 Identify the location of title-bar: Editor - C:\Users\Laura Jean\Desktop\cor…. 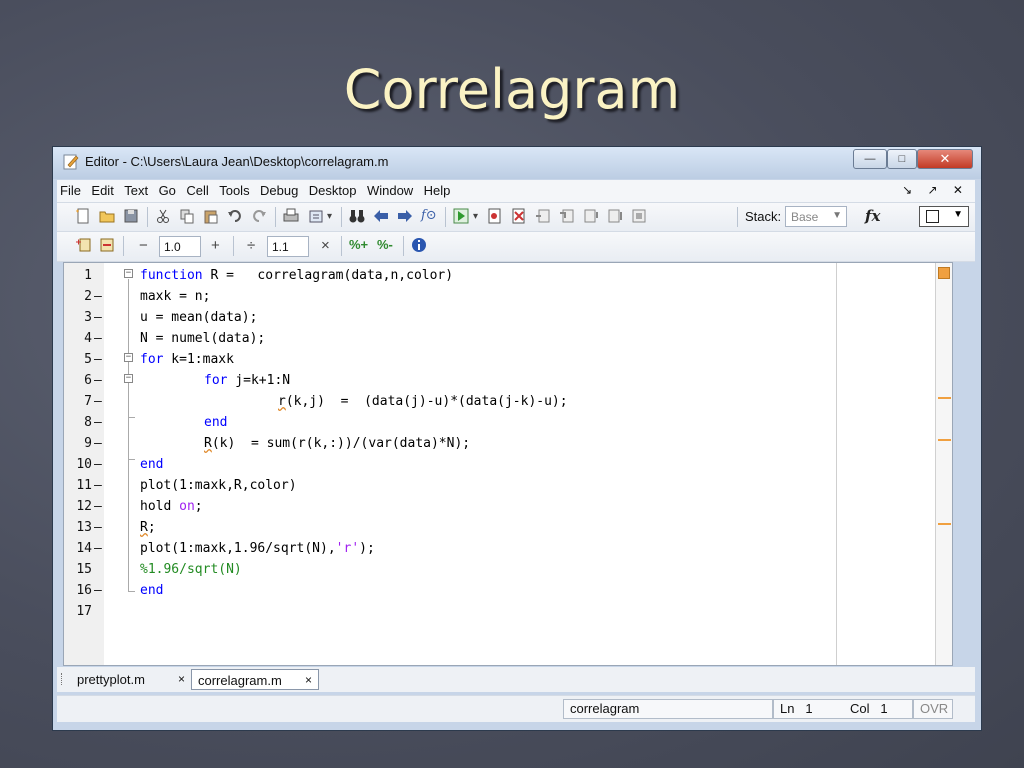
(517, 163).